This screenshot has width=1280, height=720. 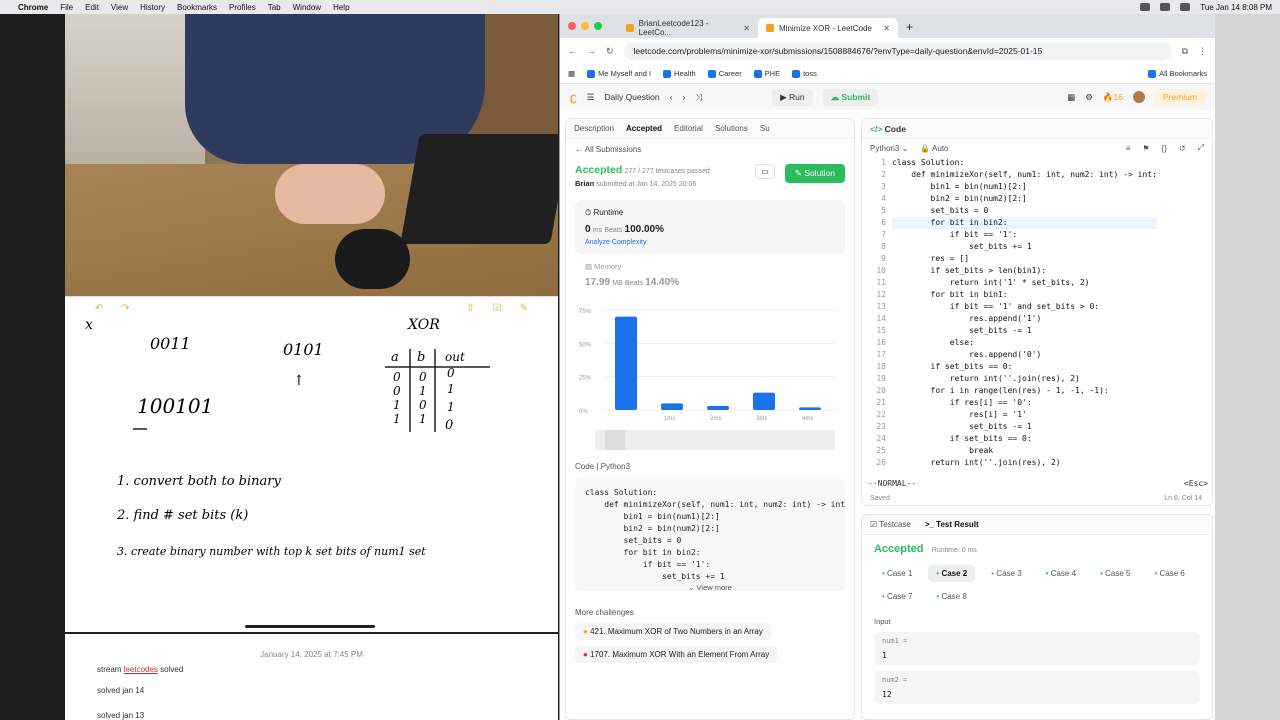 What do you see at coordinates (688, 28) in the screenshot?
I see `tab-brianleetcode: BrianLeetcode123 - LeetCo... ✕` at bounding box center [688, 28].